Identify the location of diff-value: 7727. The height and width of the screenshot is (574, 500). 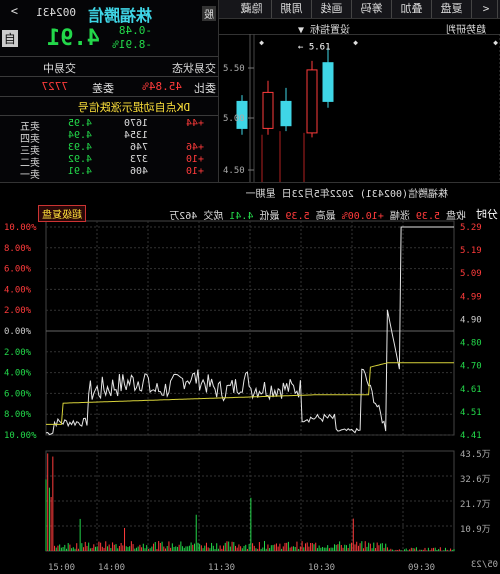
(55, 86).